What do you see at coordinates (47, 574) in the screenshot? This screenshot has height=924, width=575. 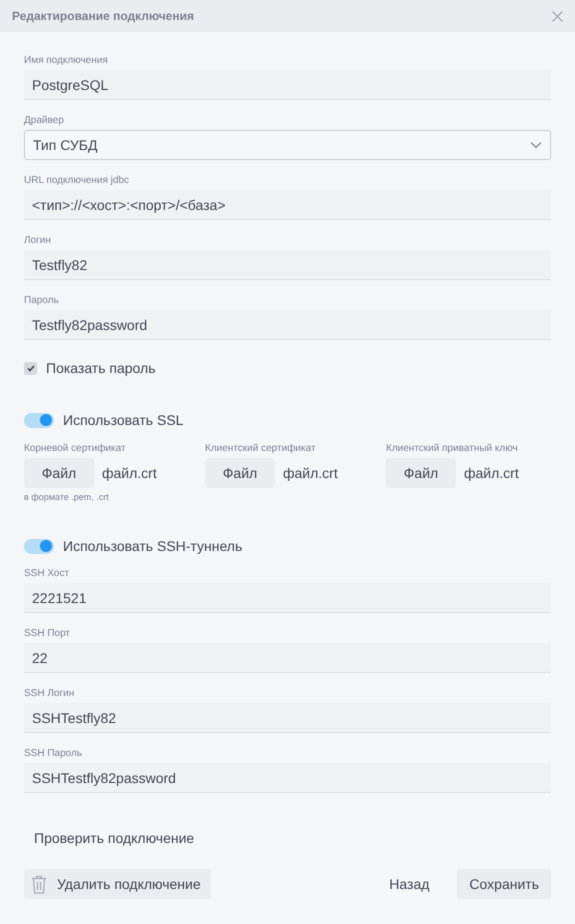 I see `field-label: SSH Хост` at bounding box center [47, 574].